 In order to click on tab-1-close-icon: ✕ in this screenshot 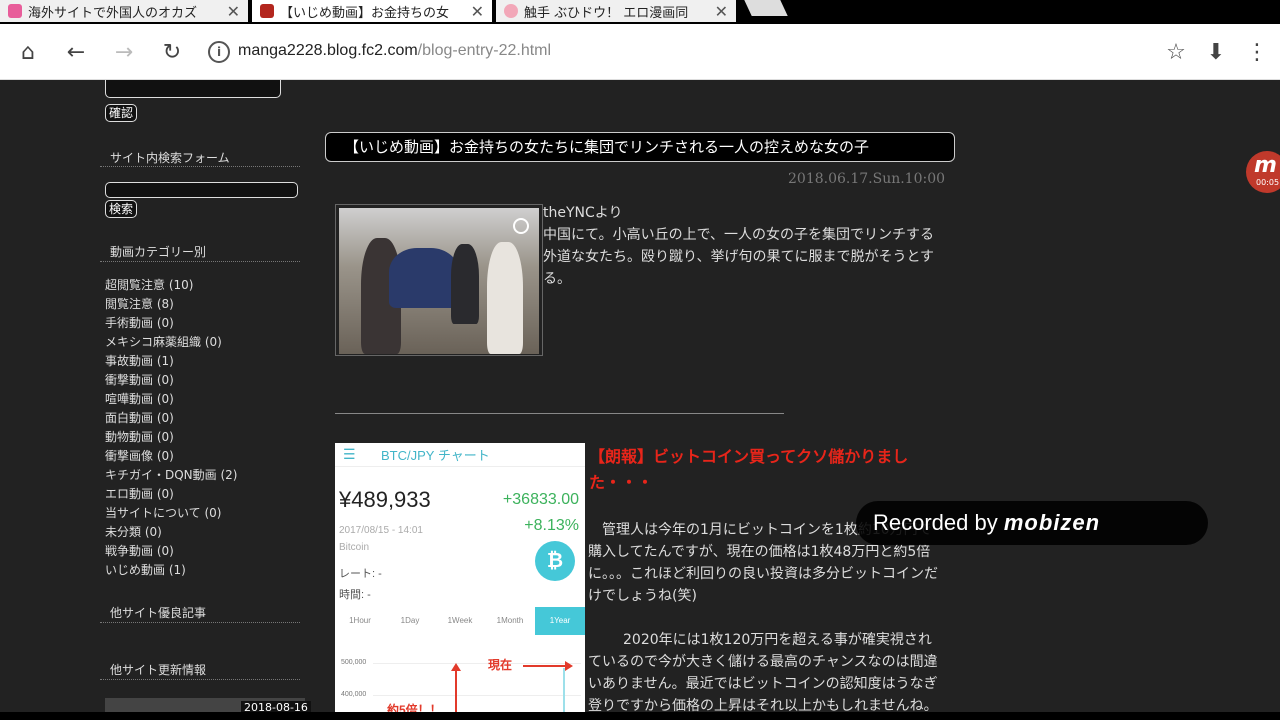, I will do `click(233, 11)`.